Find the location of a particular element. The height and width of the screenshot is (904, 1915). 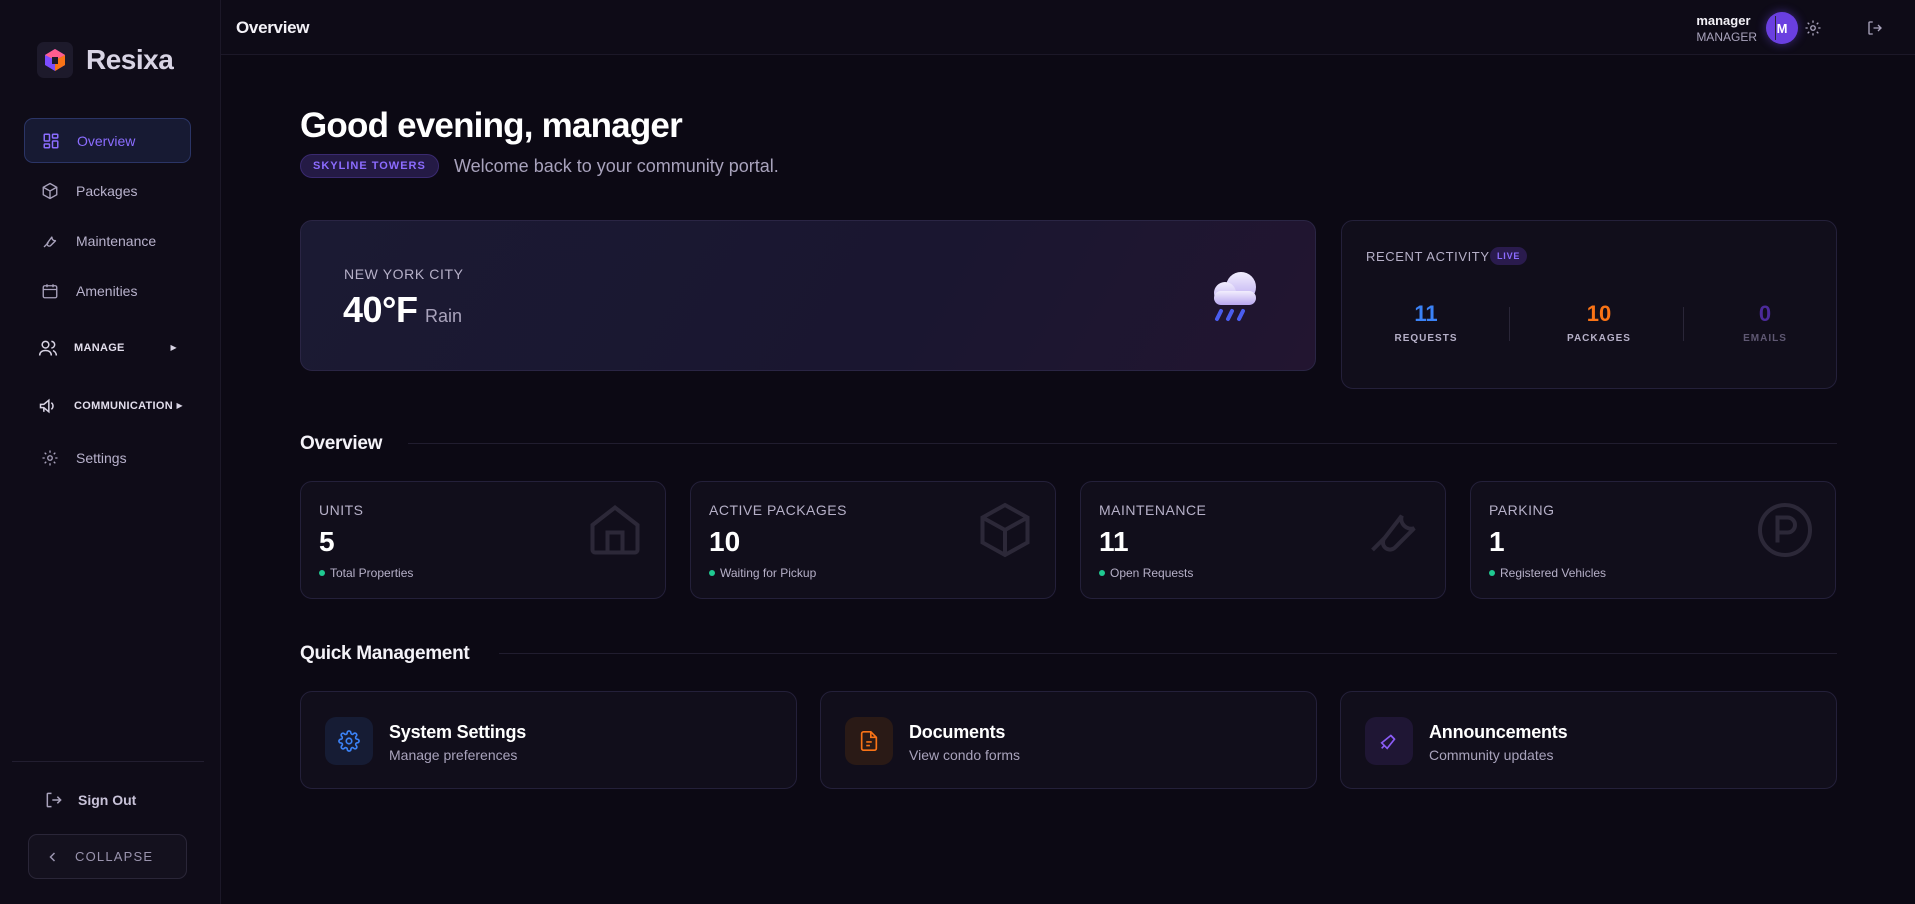

building-badge: SKYLINE TOWERS is located at coordinates (369, 166).